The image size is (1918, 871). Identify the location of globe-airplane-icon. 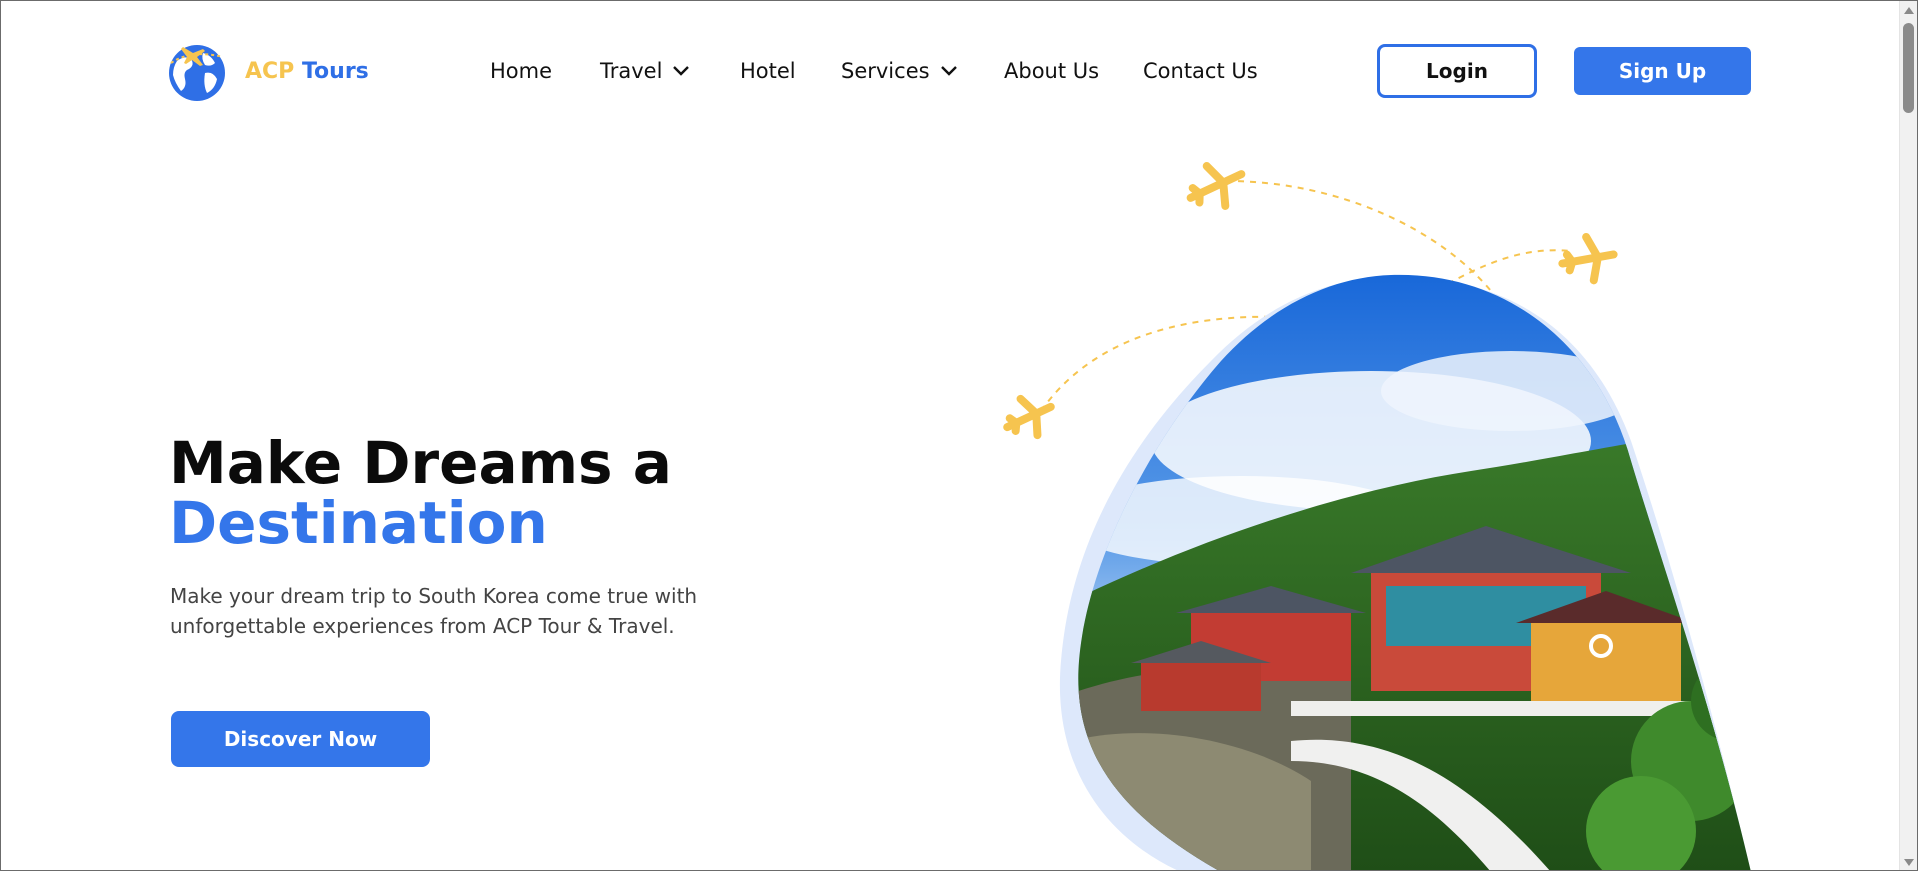
(197, 73).